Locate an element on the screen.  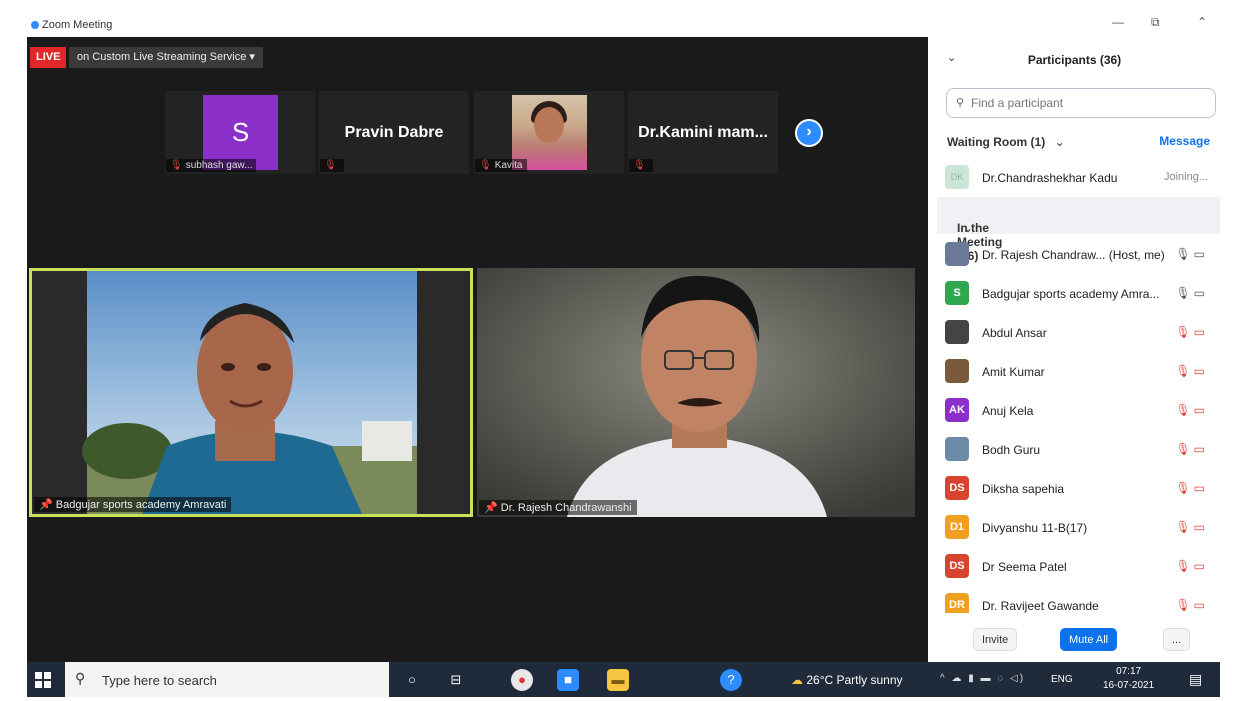
task-view-icon: ⊟ is located at coordinates (456, 680).